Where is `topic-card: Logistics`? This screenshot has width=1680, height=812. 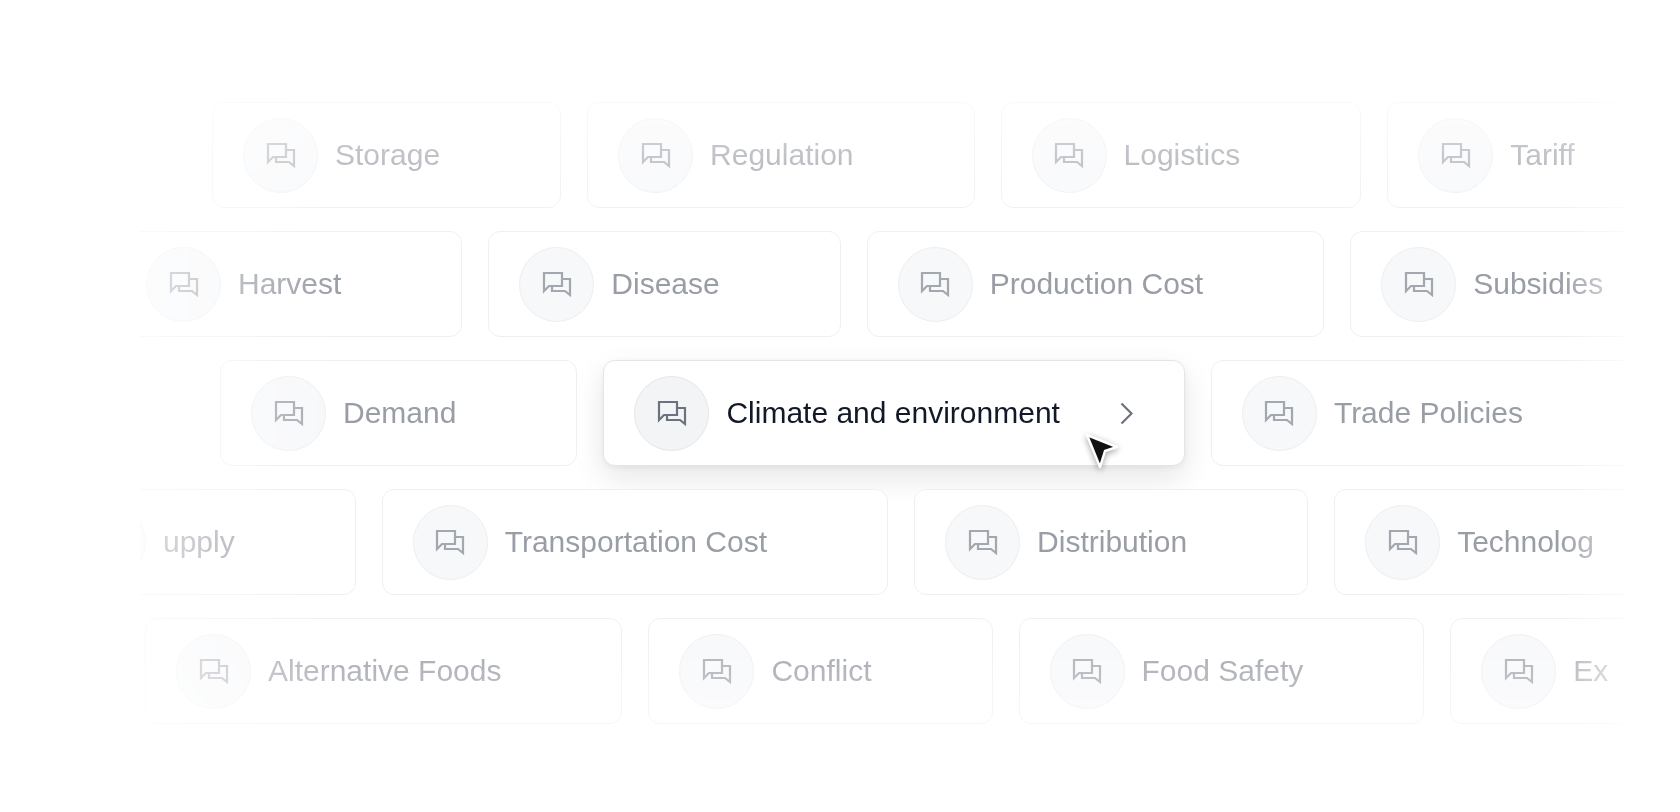
topic-card: Logistics is located at coordinates (1181, 155).